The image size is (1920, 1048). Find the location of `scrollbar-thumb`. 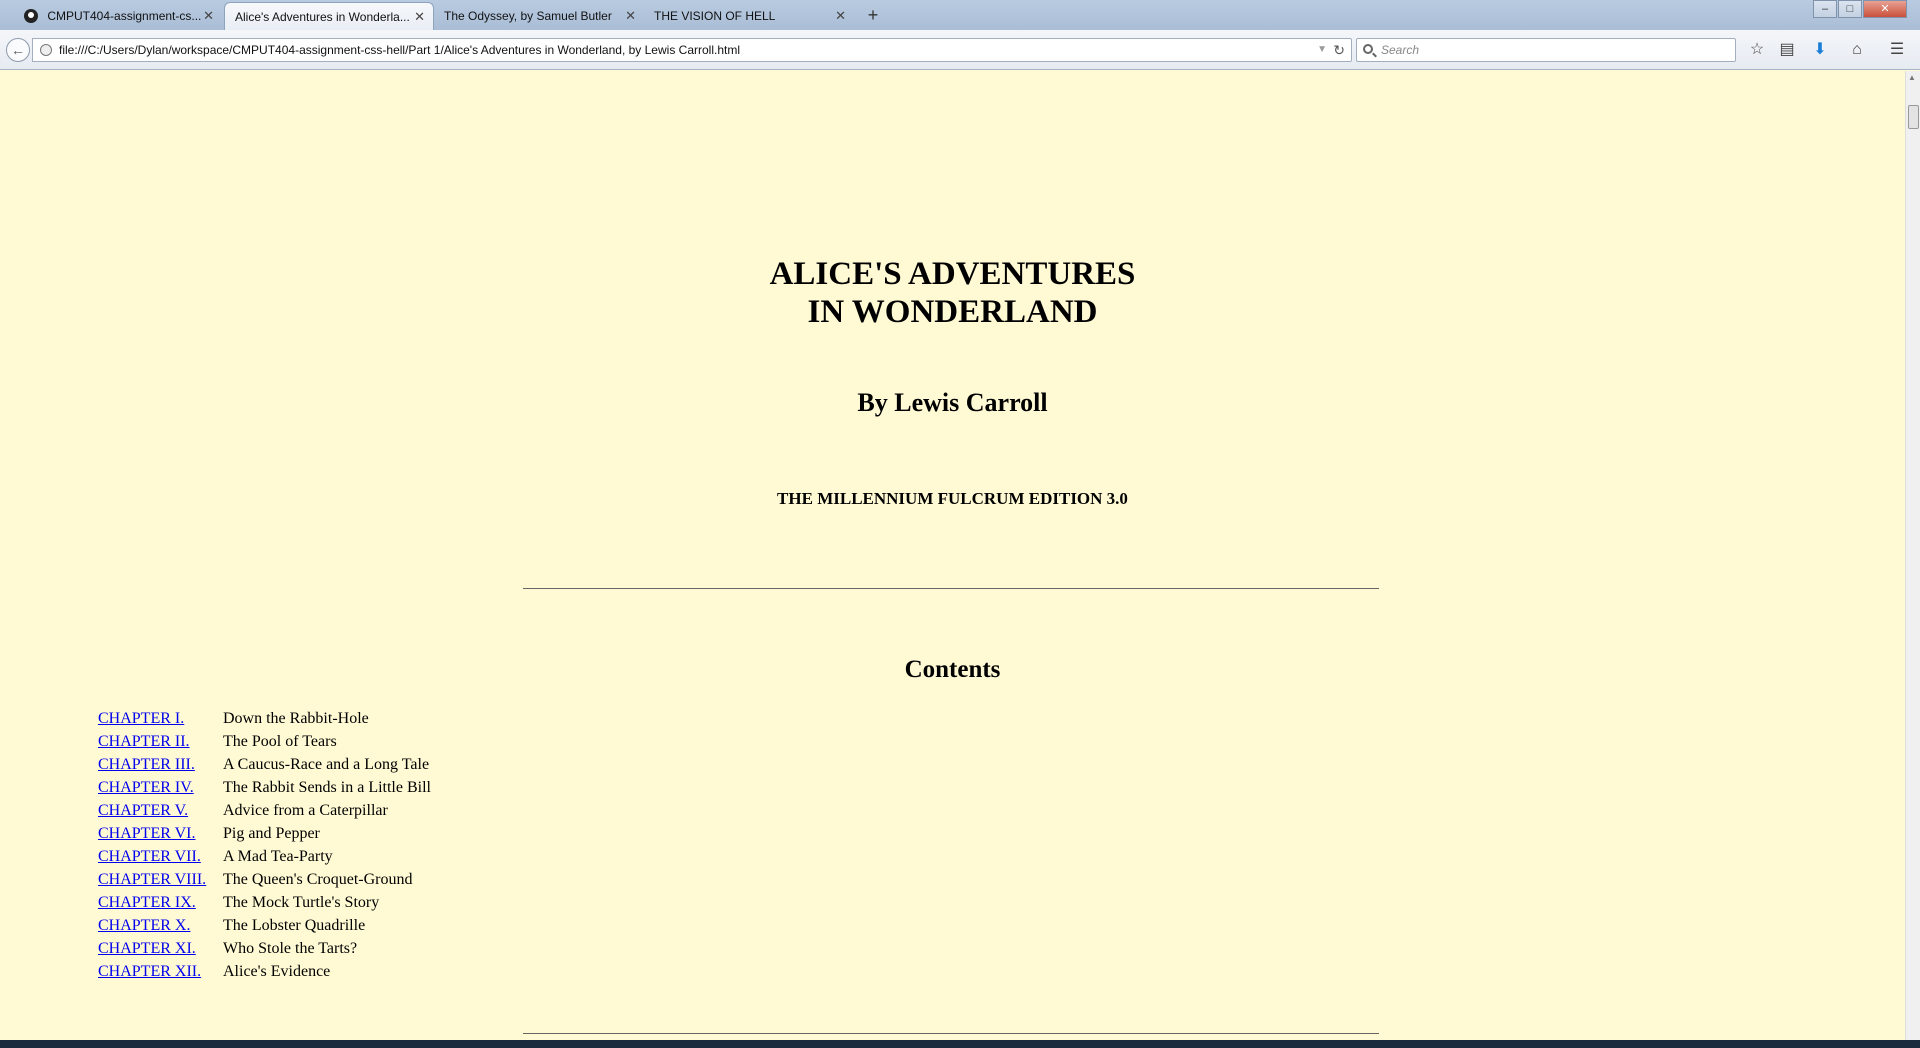

scrollbar-thumb is located at coordinates (1913, 117).